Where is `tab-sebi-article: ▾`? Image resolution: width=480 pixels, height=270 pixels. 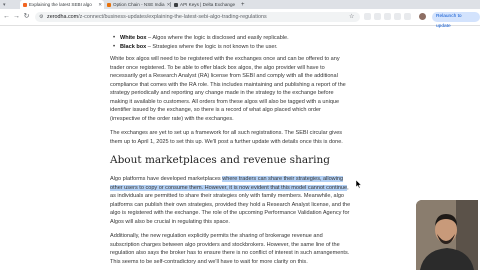
tab-sebi-article: ▾ is located at coordinates (5, 4).